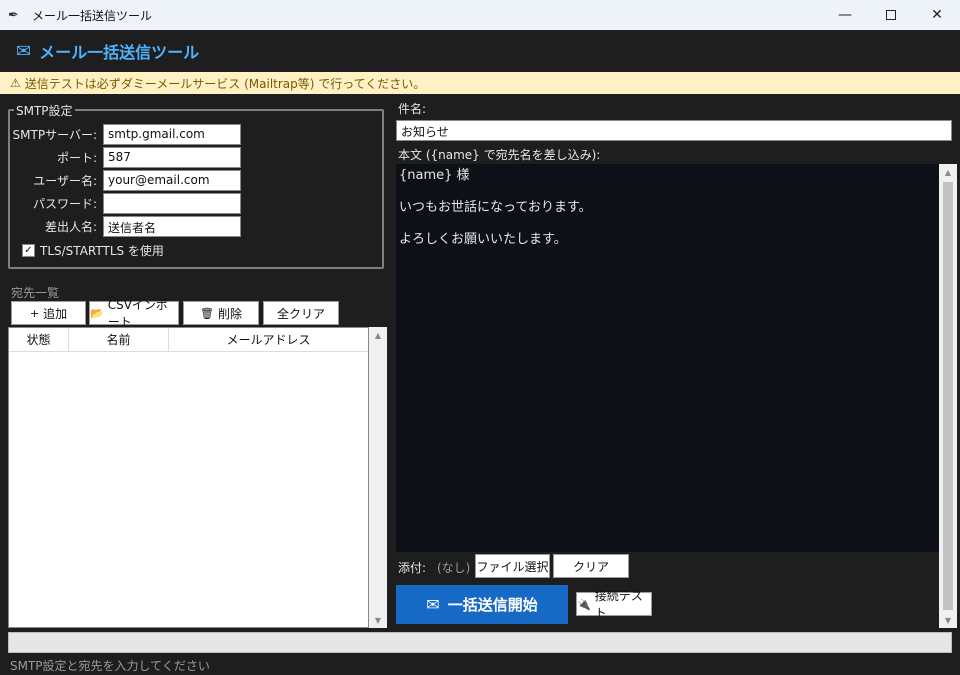 The width and height of the screenshot is (960, 675). I want to click on minimize-icon: —, so click(845, 15).